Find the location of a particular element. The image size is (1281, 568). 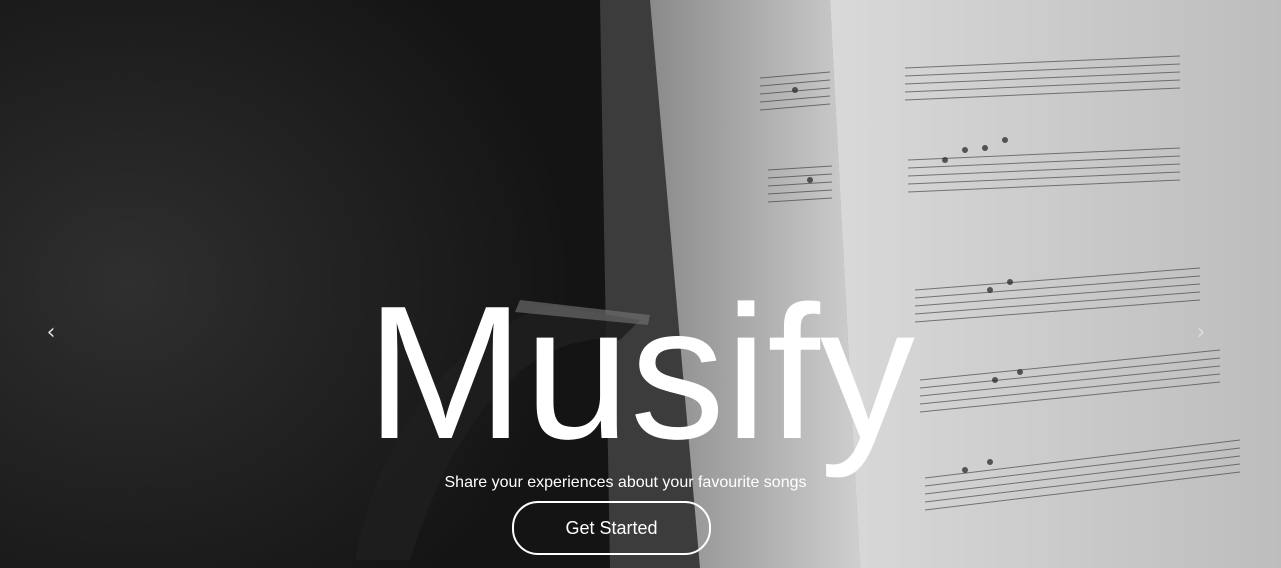

get-started-button: Get Started is located at coordinates (611, 528).